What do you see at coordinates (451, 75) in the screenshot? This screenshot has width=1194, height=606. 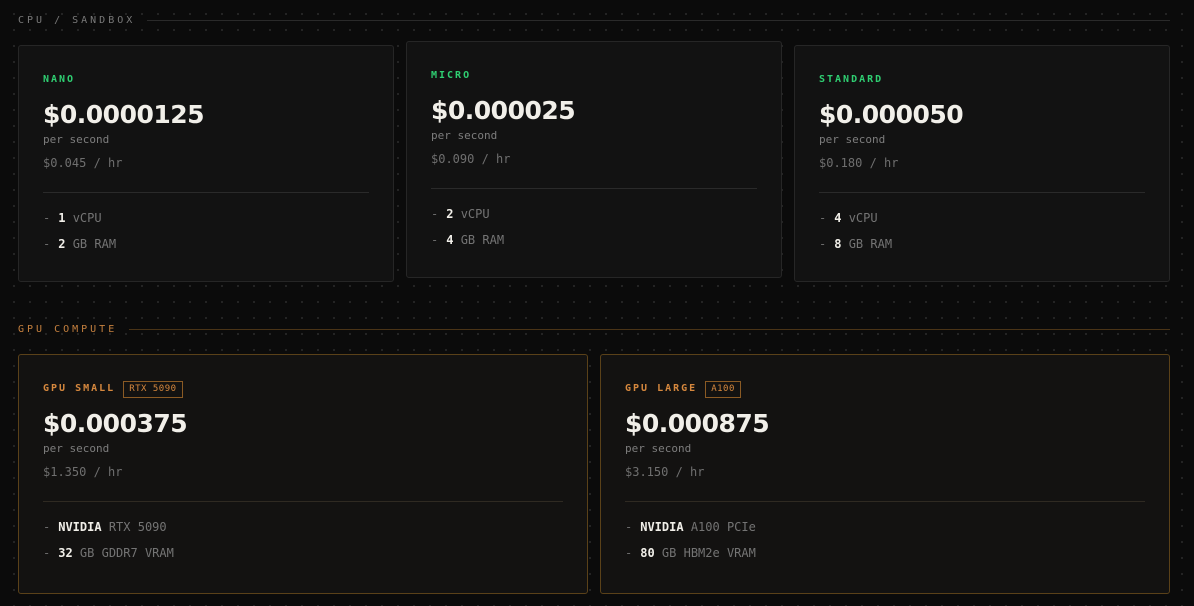 I see `tier-label: MICRO` at bounding box center [451, 75].